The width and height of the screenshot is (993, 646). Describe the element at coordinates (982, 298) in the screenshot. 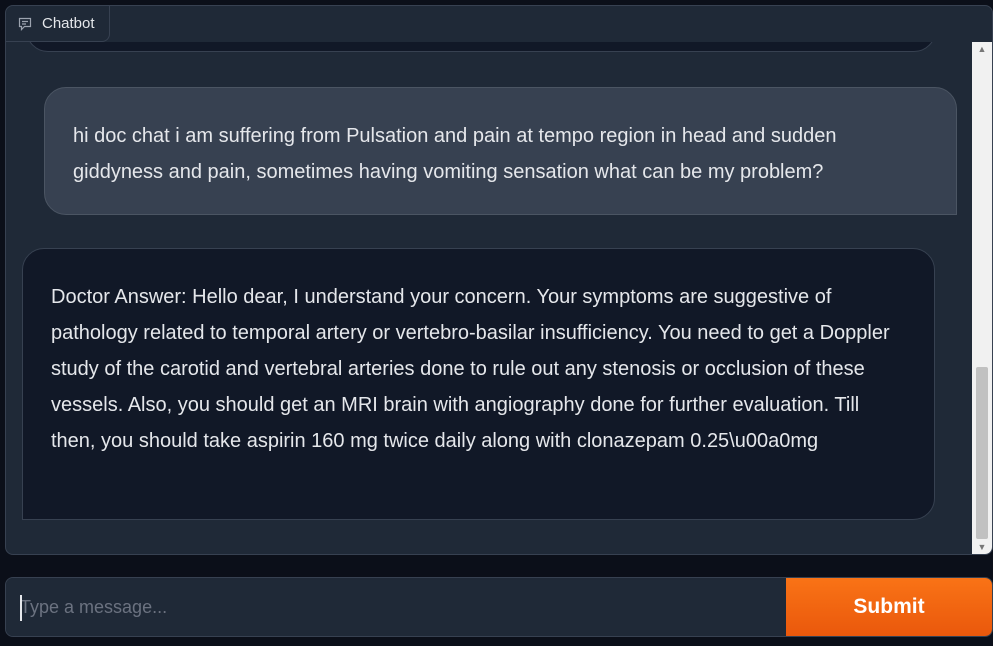

I see `scrollbar: ▲ ▼` at that location.